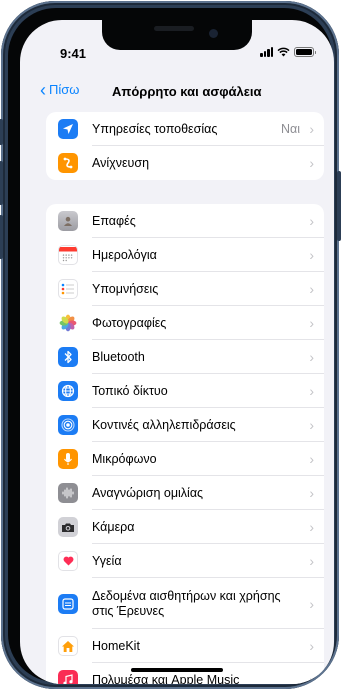  Describe the element at coordinates (305, 52) in the screenshot. I see `battery-icon` at that location.